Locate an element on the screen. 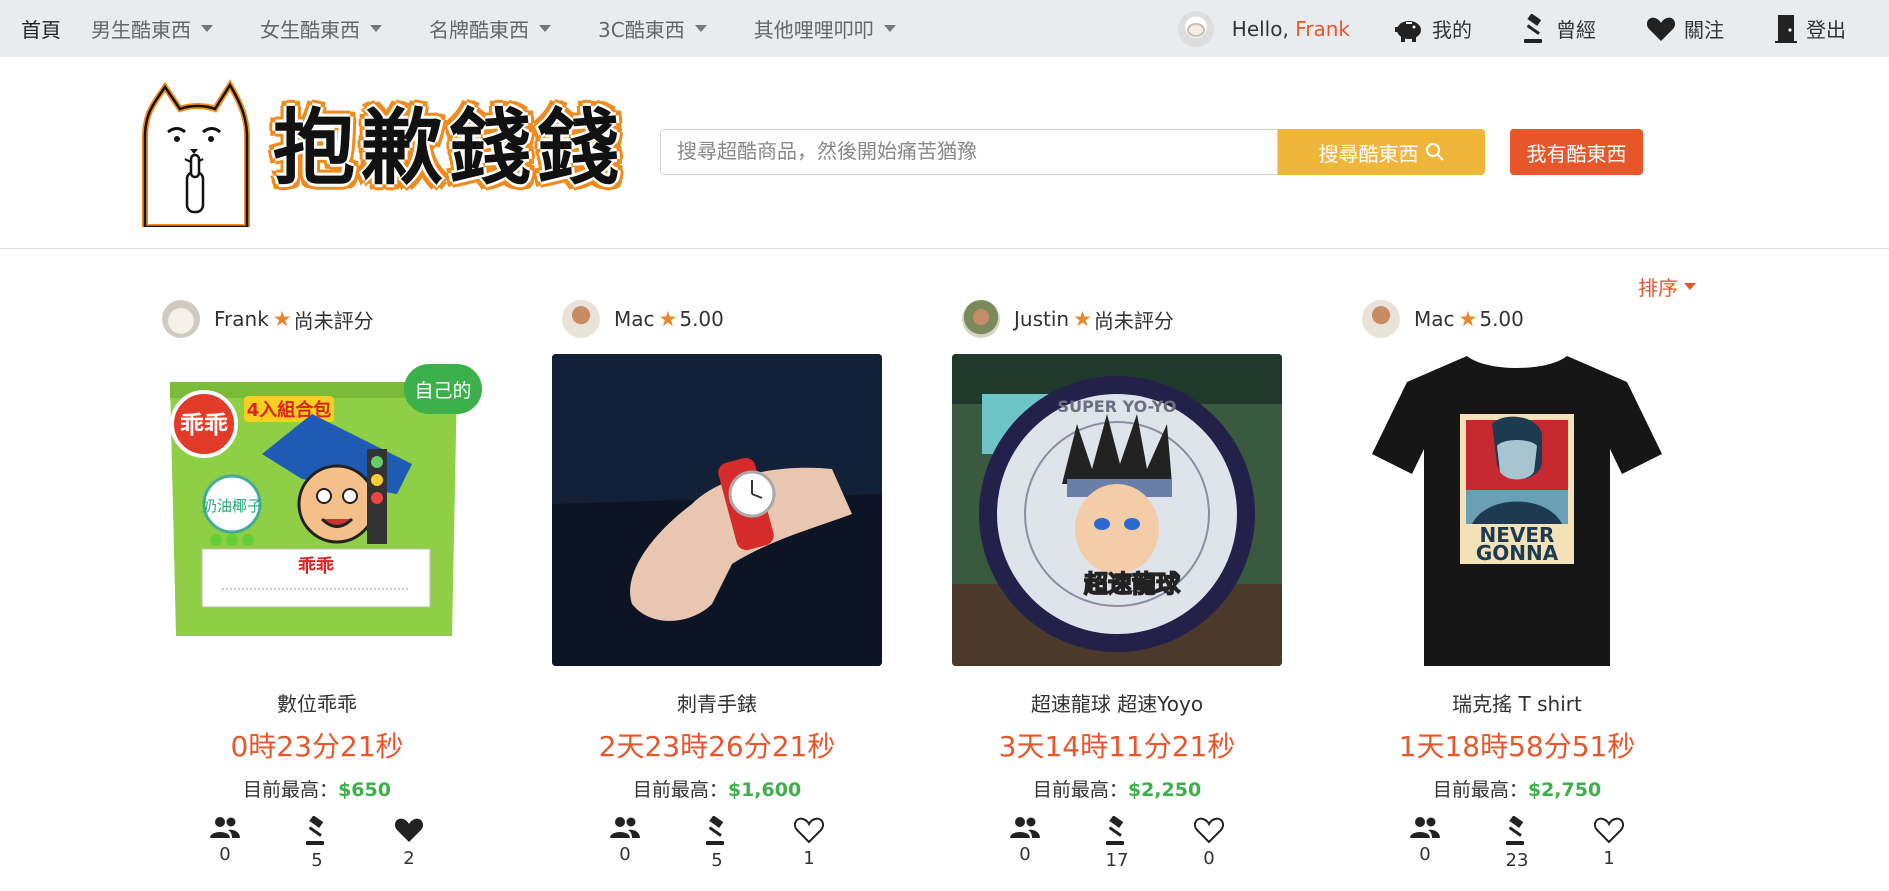  nav-history-link: 曾經 is located at coordinates (1559, 28).